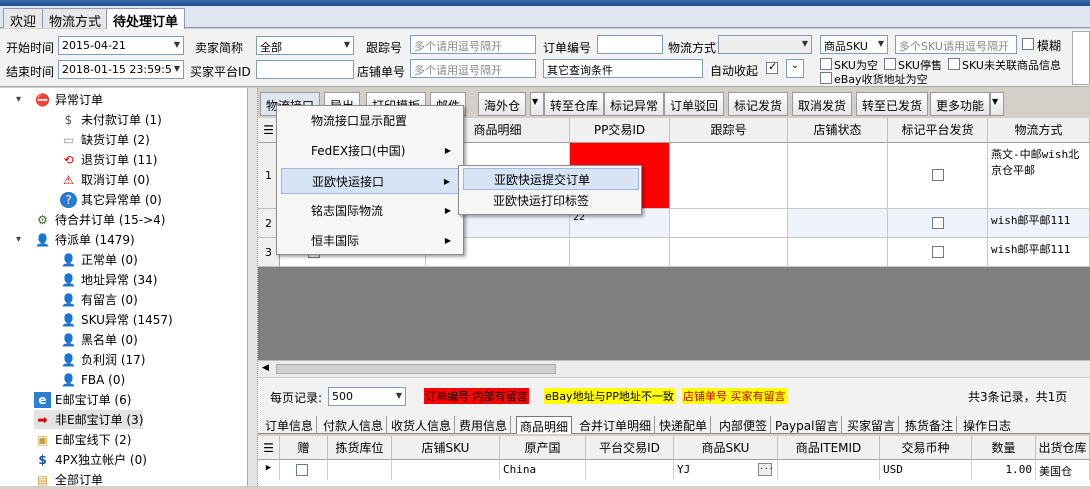 The width and height of the screenshot is (1090, 489). What do you see at coordinates (838, 130) in the screenshot?
I see `header-store-status: 店铺状态` at bounding box center [838, 130].